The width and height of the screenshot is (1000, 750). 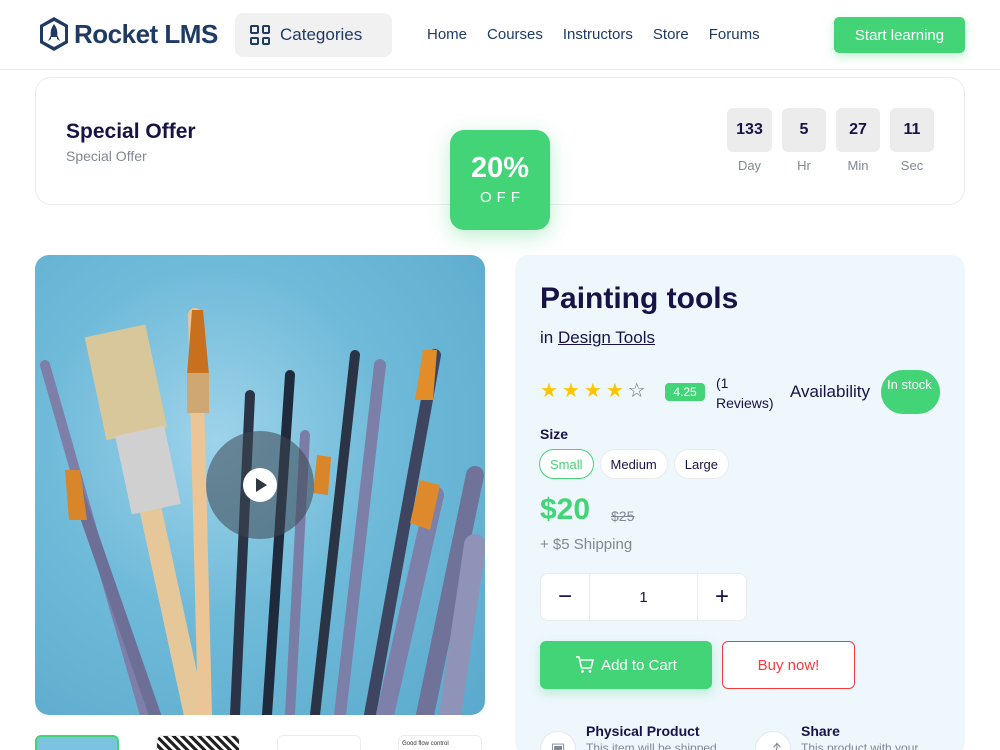 I want to click on category-prefix: in, so click(x=547, y=337).